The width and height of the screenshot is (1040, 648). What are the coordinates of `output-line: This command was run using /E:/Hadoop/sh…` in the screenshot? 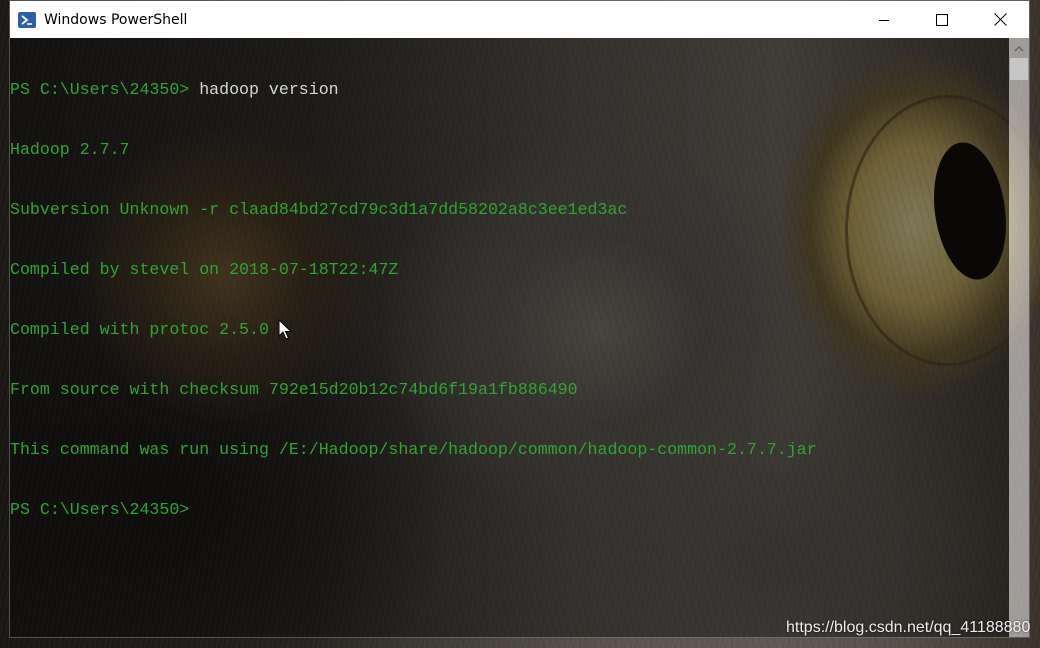 It's located at (413, 449).